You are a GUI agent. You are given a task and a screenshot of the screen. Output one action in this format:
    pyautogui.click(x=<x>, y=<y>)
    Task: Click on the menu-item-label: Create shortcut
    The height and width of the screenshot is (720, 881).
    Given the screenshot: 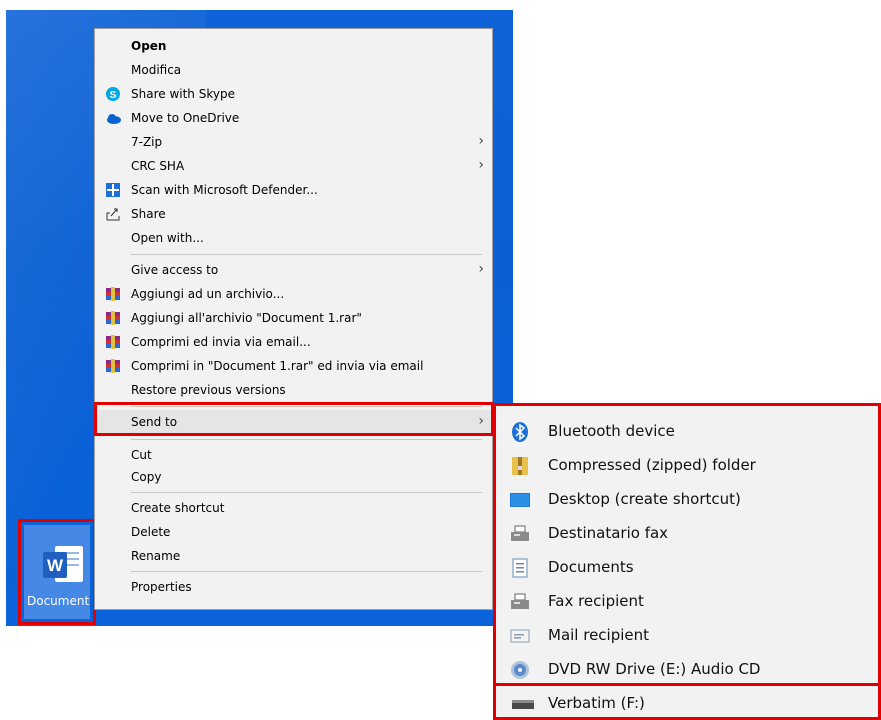 What is the action you would take?
    pyautogui.click(x=178, y=508)
    